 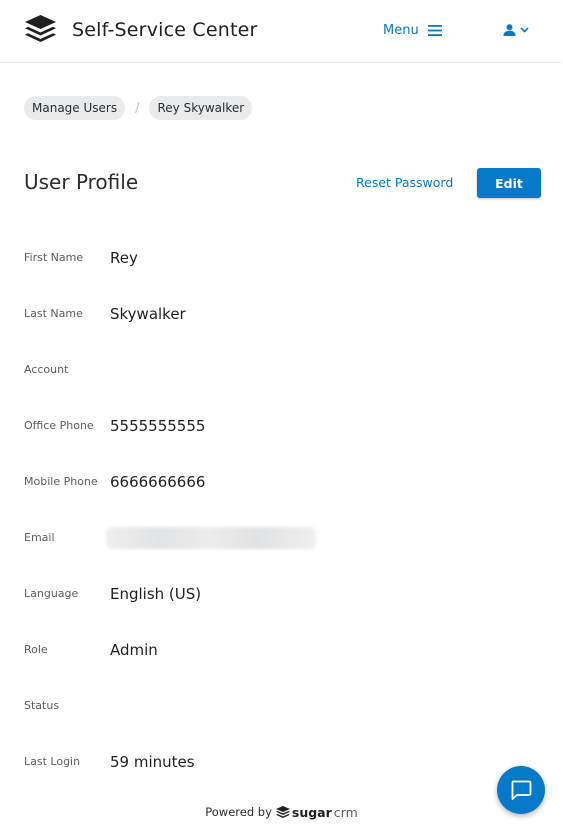 What do you see at coordinates (284, 258) in the screenshot?
I see `field-first-name: First Name Rey` at bounding box center [284, 258].